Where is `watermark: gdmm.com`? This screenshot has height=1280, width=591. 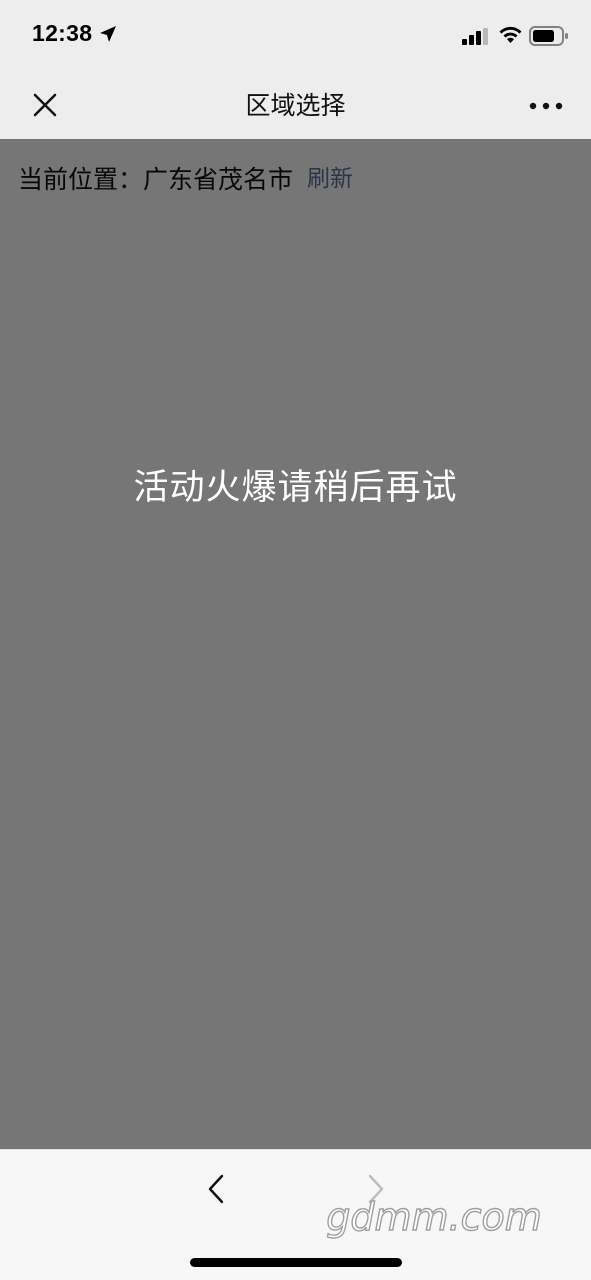 watermark: gdmm.com is located at coordinates (434, 1216).